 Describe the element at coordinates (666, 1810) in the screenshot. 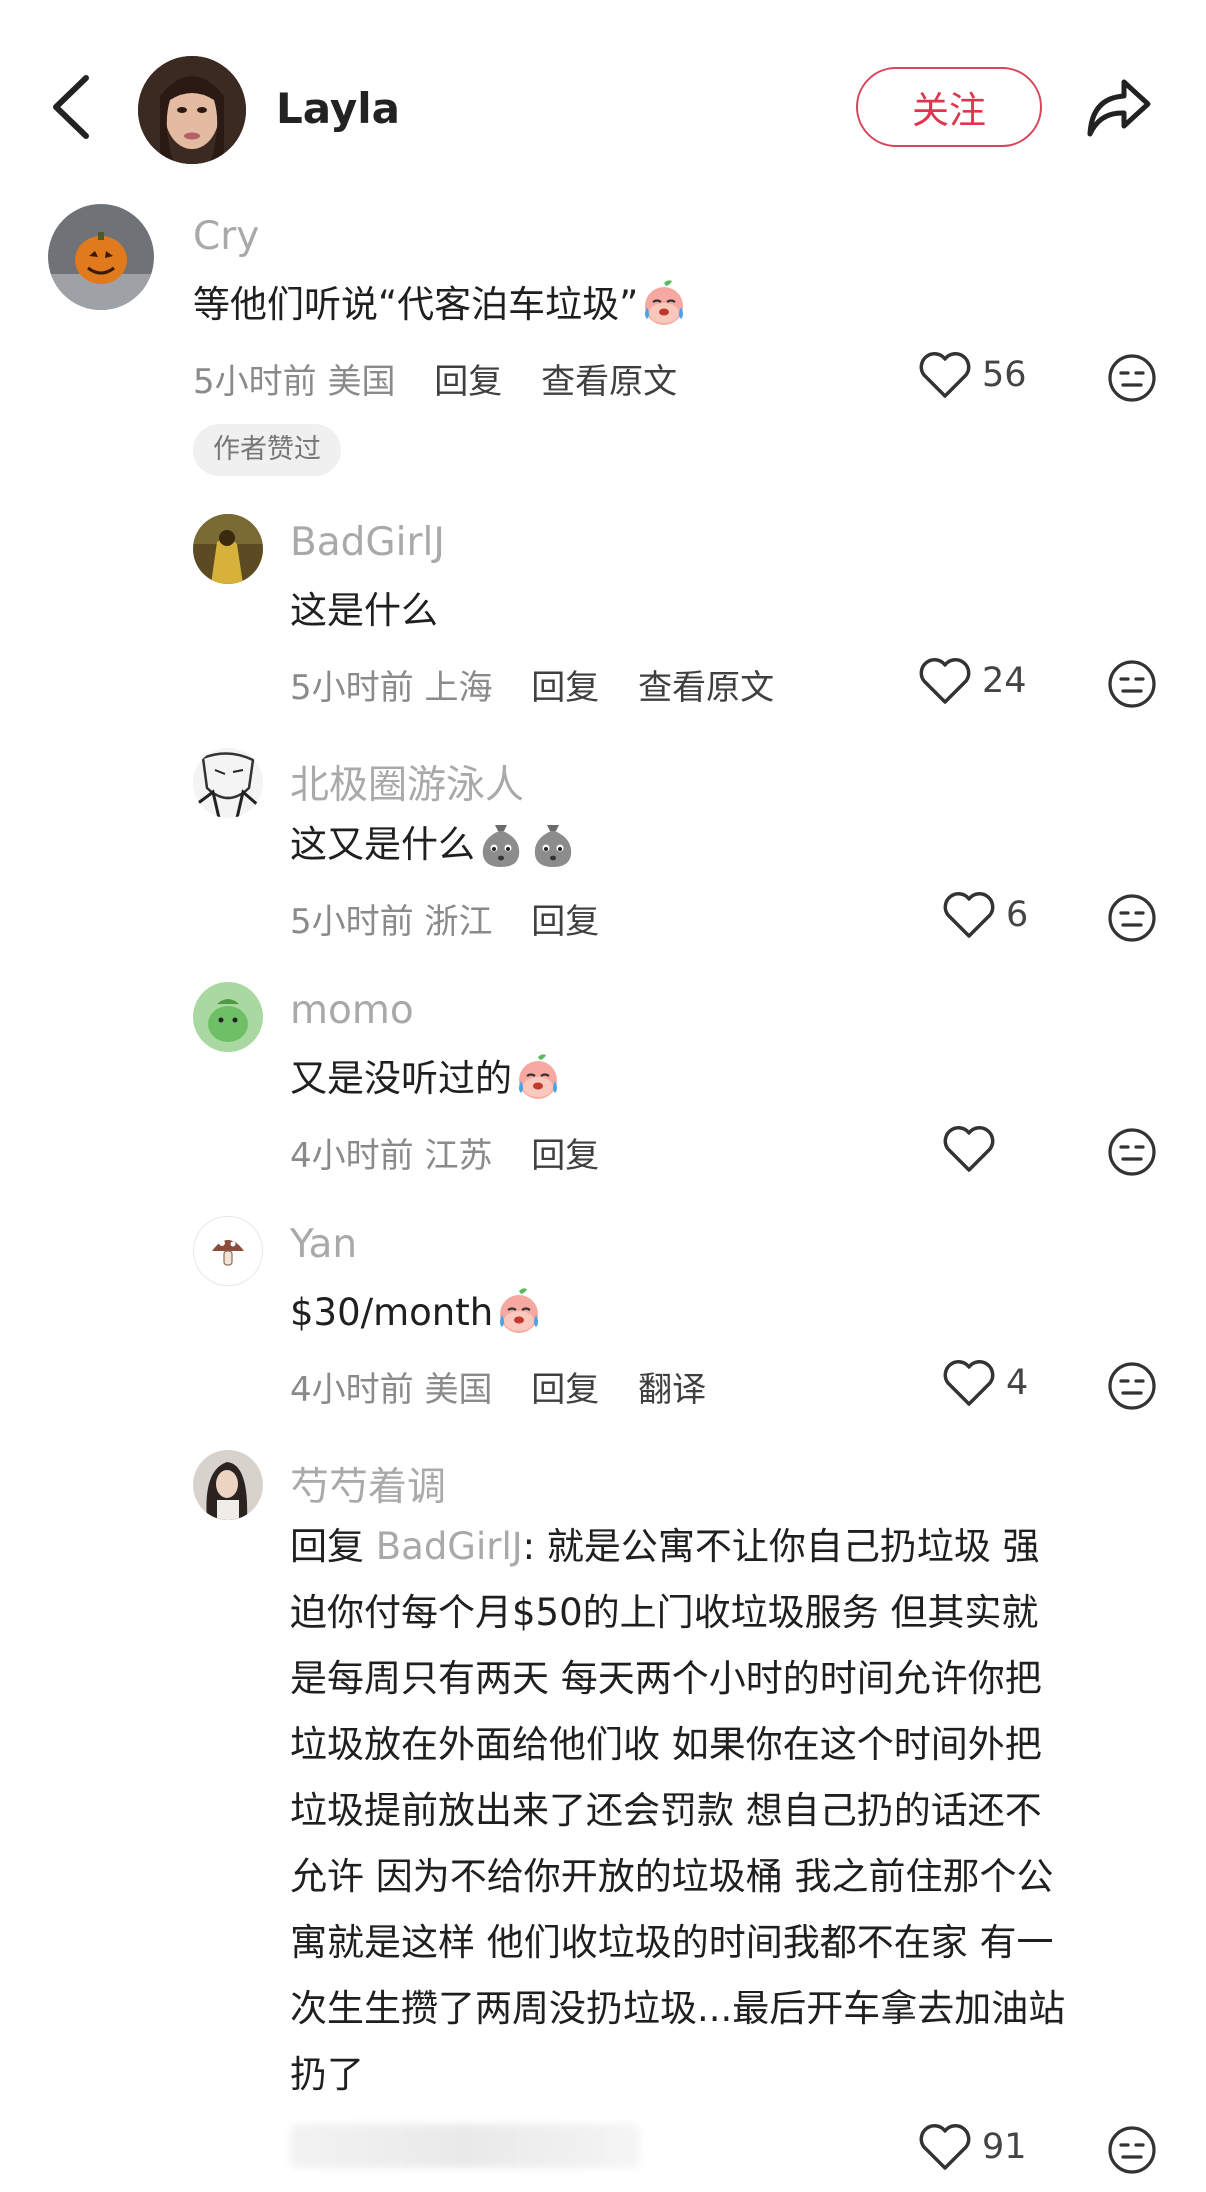

I see `comment-text-line: 垃圾提前放出来了还会罚款 想自己扔的话还不` at that location.